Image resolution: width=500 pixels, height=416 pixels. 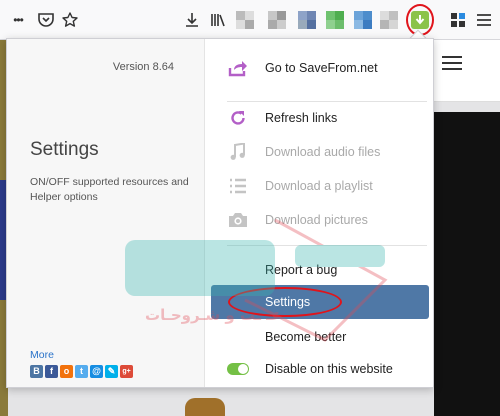 I want to click on share-arrow-icon, so click(x=238, y=68).